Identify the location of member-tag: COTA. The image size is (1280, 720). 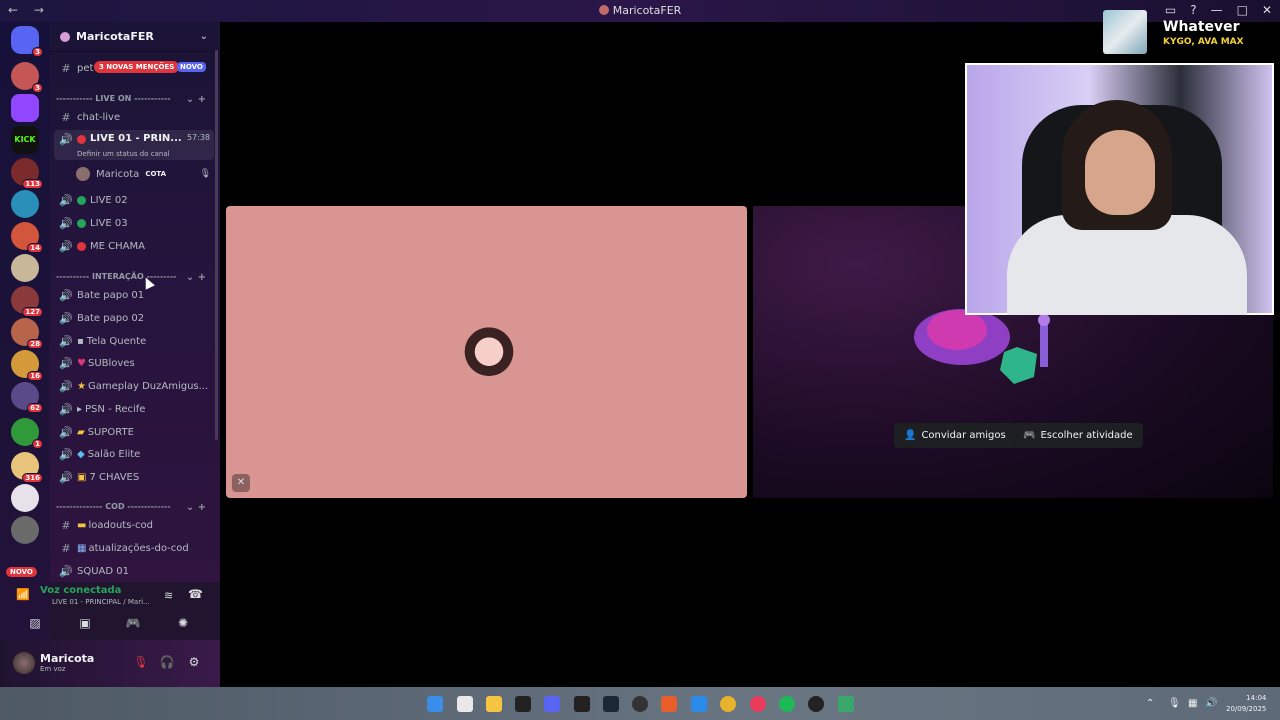
(156, 174).